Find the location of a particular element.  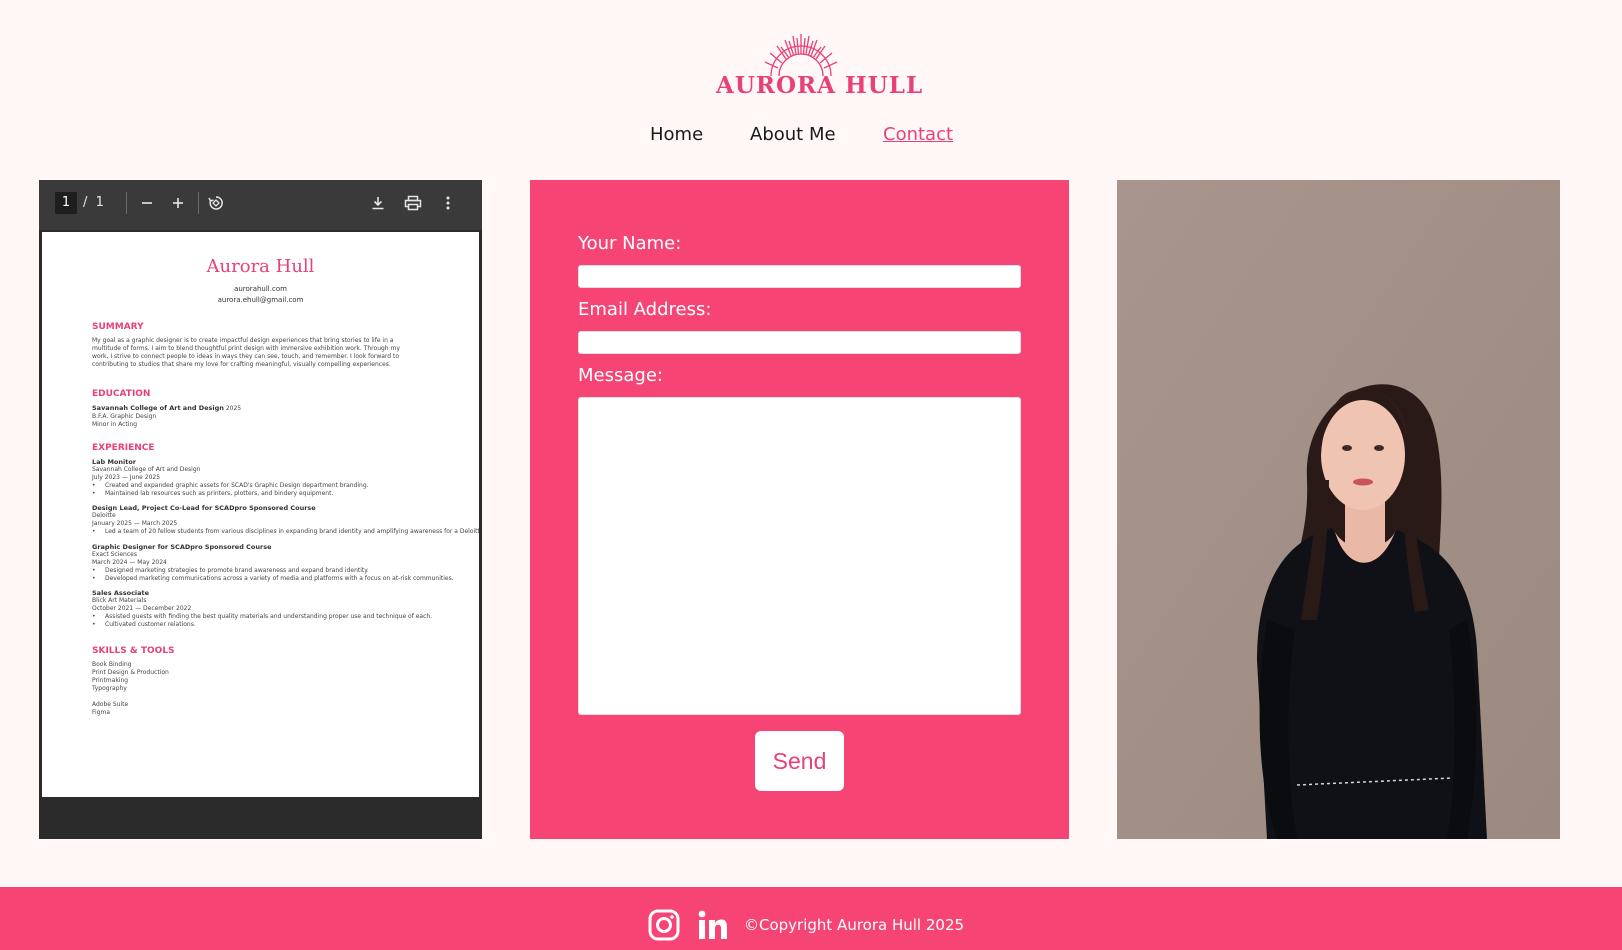

resume-name: Aurora Hull is located at coordinates (260, 266).